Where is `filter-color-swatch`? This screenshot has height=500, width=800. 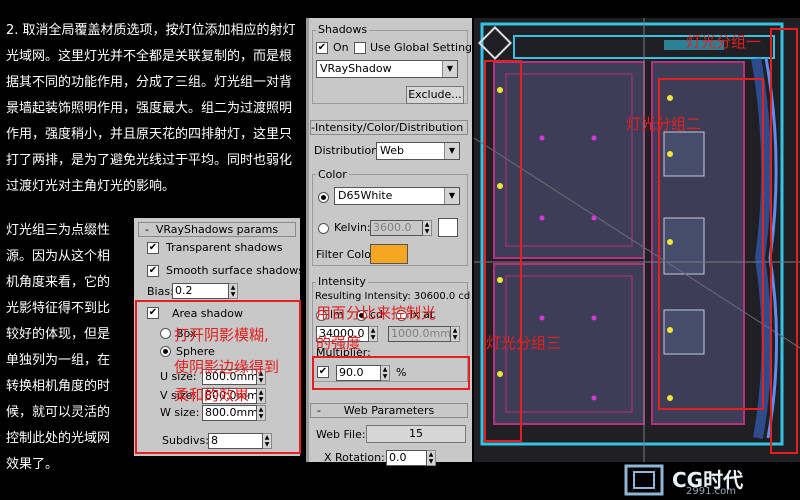
filter-color-swatch is located at coordinates (389, 254).